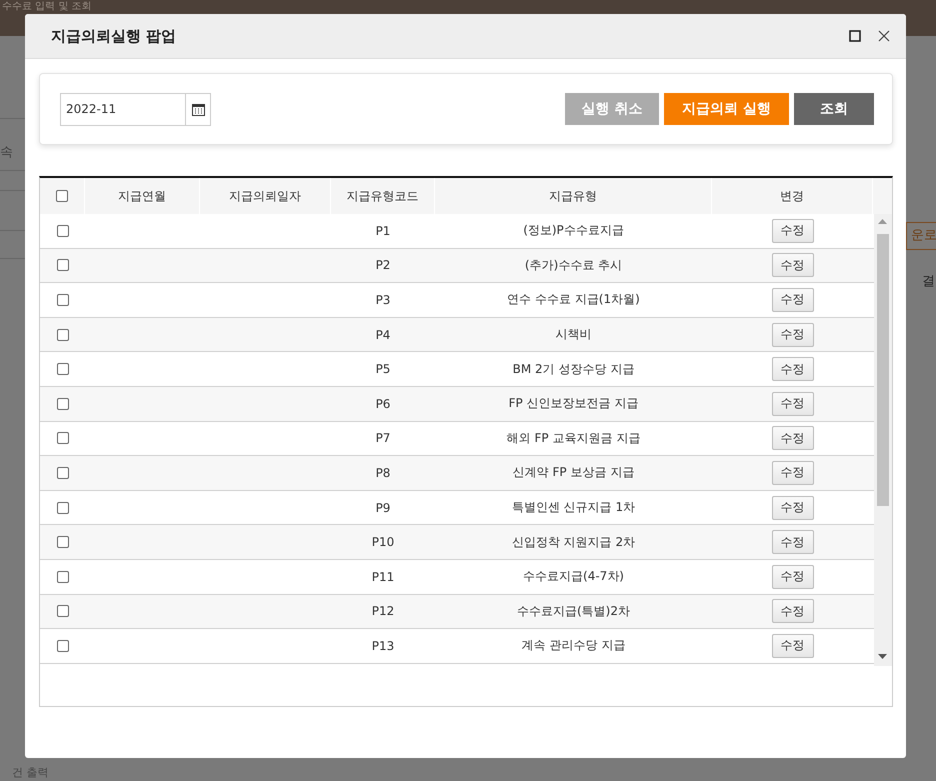 This screenshot has height=781, width=936. I want to click on table-cell-text: 해외 FP 교육지원금 지급, so click(574, 438).